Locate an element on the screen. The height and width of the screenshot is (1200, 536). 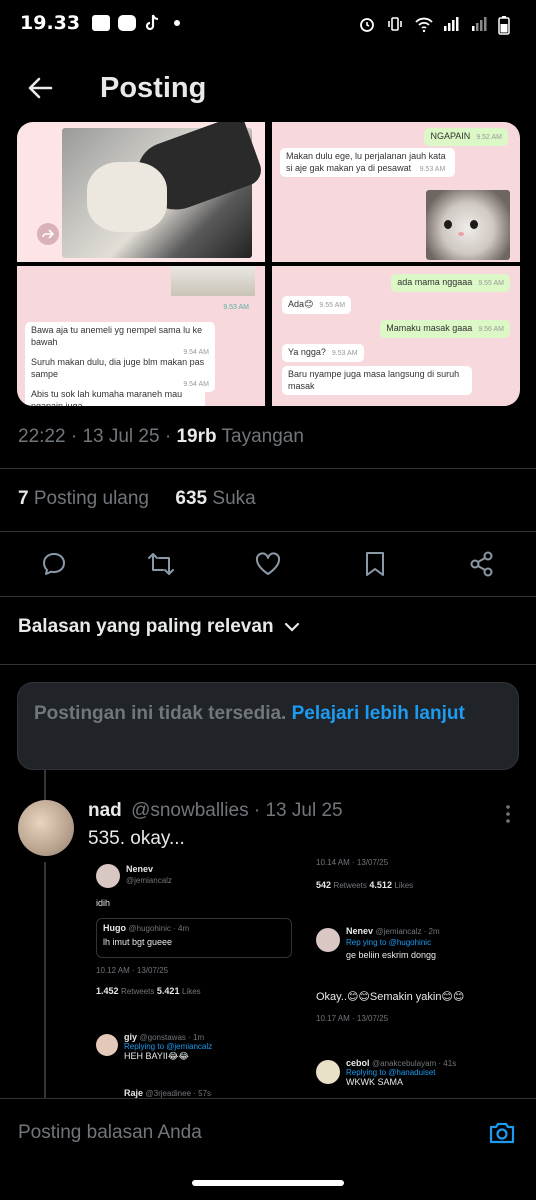
header: Posting is located at coordinates (268, 88).